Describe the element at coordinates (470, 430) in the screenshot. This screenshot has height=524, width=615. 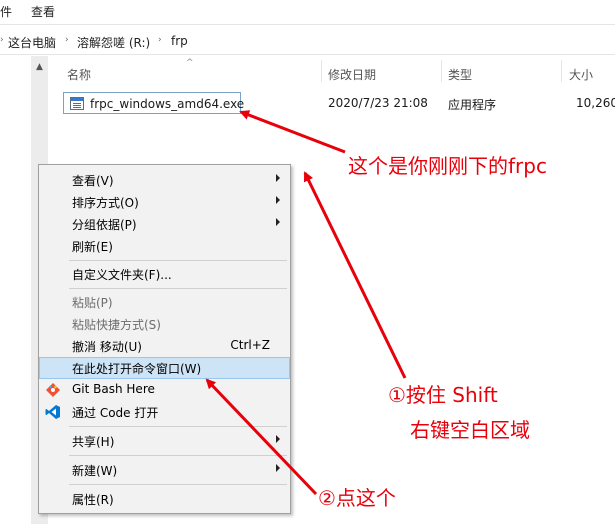
I see `annotation-step1-line2: 右键空白区域` at that location.